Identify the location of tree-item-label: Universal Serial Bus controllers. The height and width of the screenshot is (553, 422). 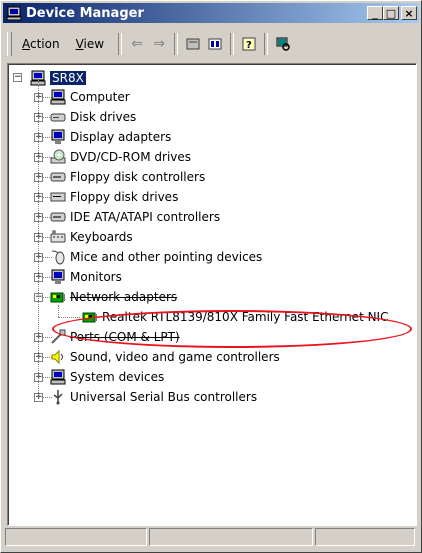
(164, 397).